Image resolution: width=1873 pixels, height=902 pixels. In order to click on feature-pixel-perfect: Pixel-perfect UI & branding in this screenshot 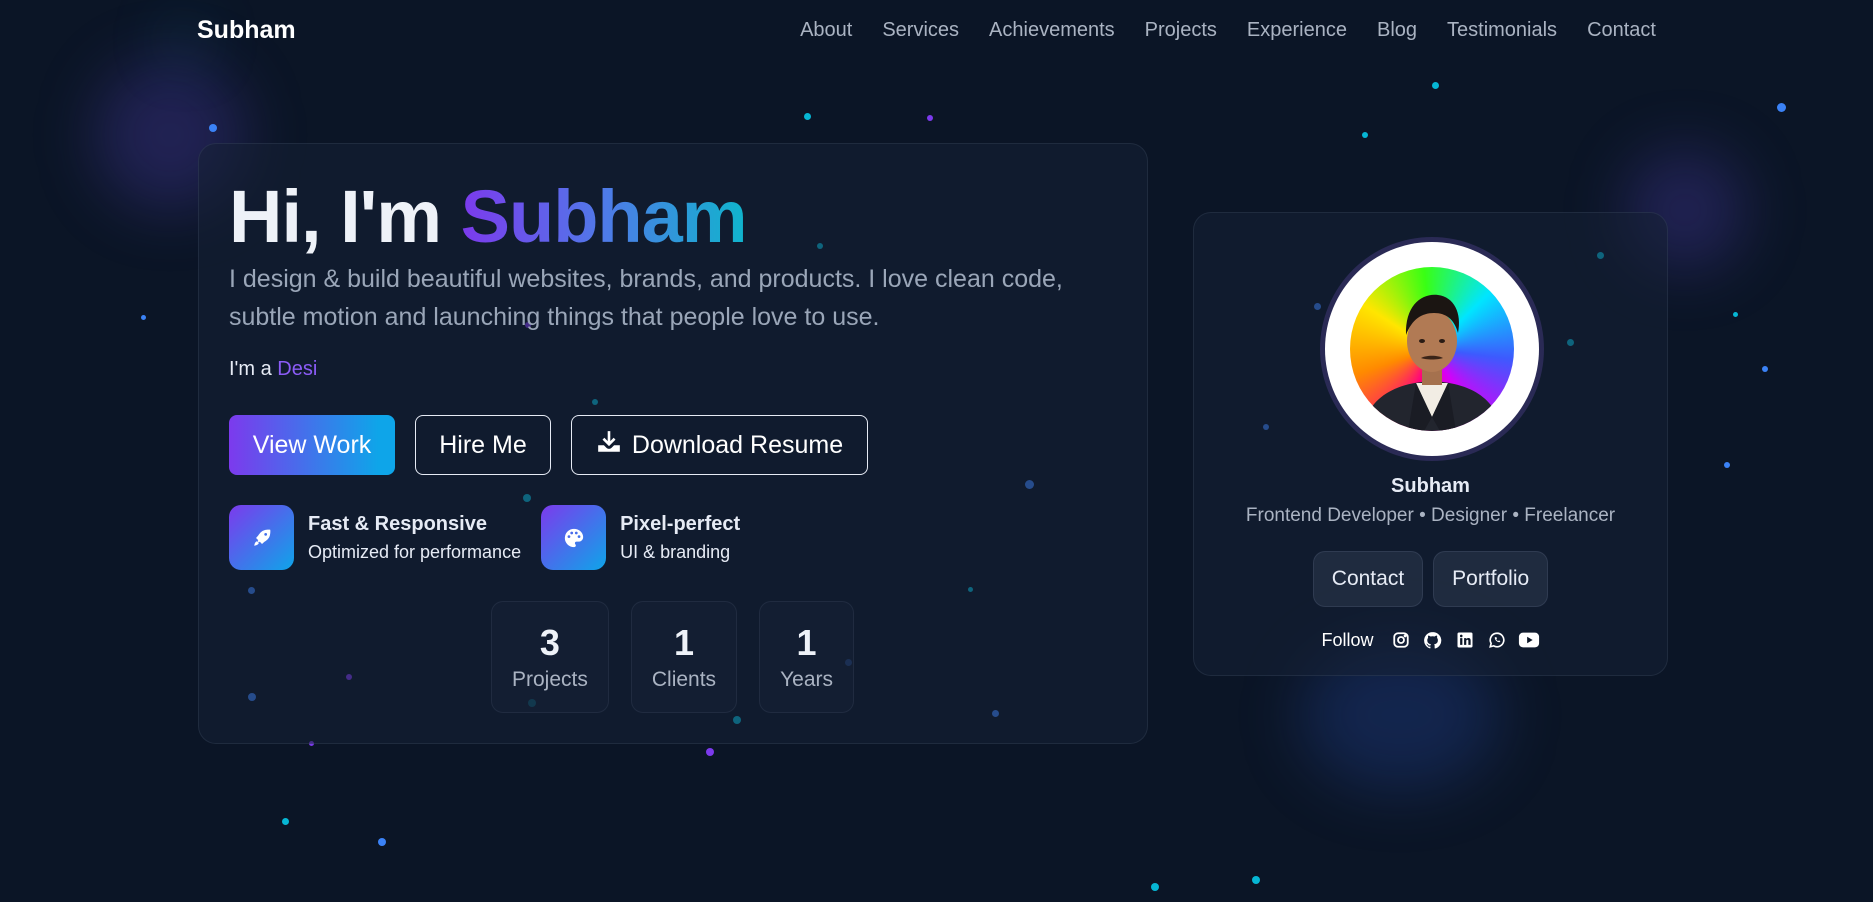, I will do `click(640, 537)`.